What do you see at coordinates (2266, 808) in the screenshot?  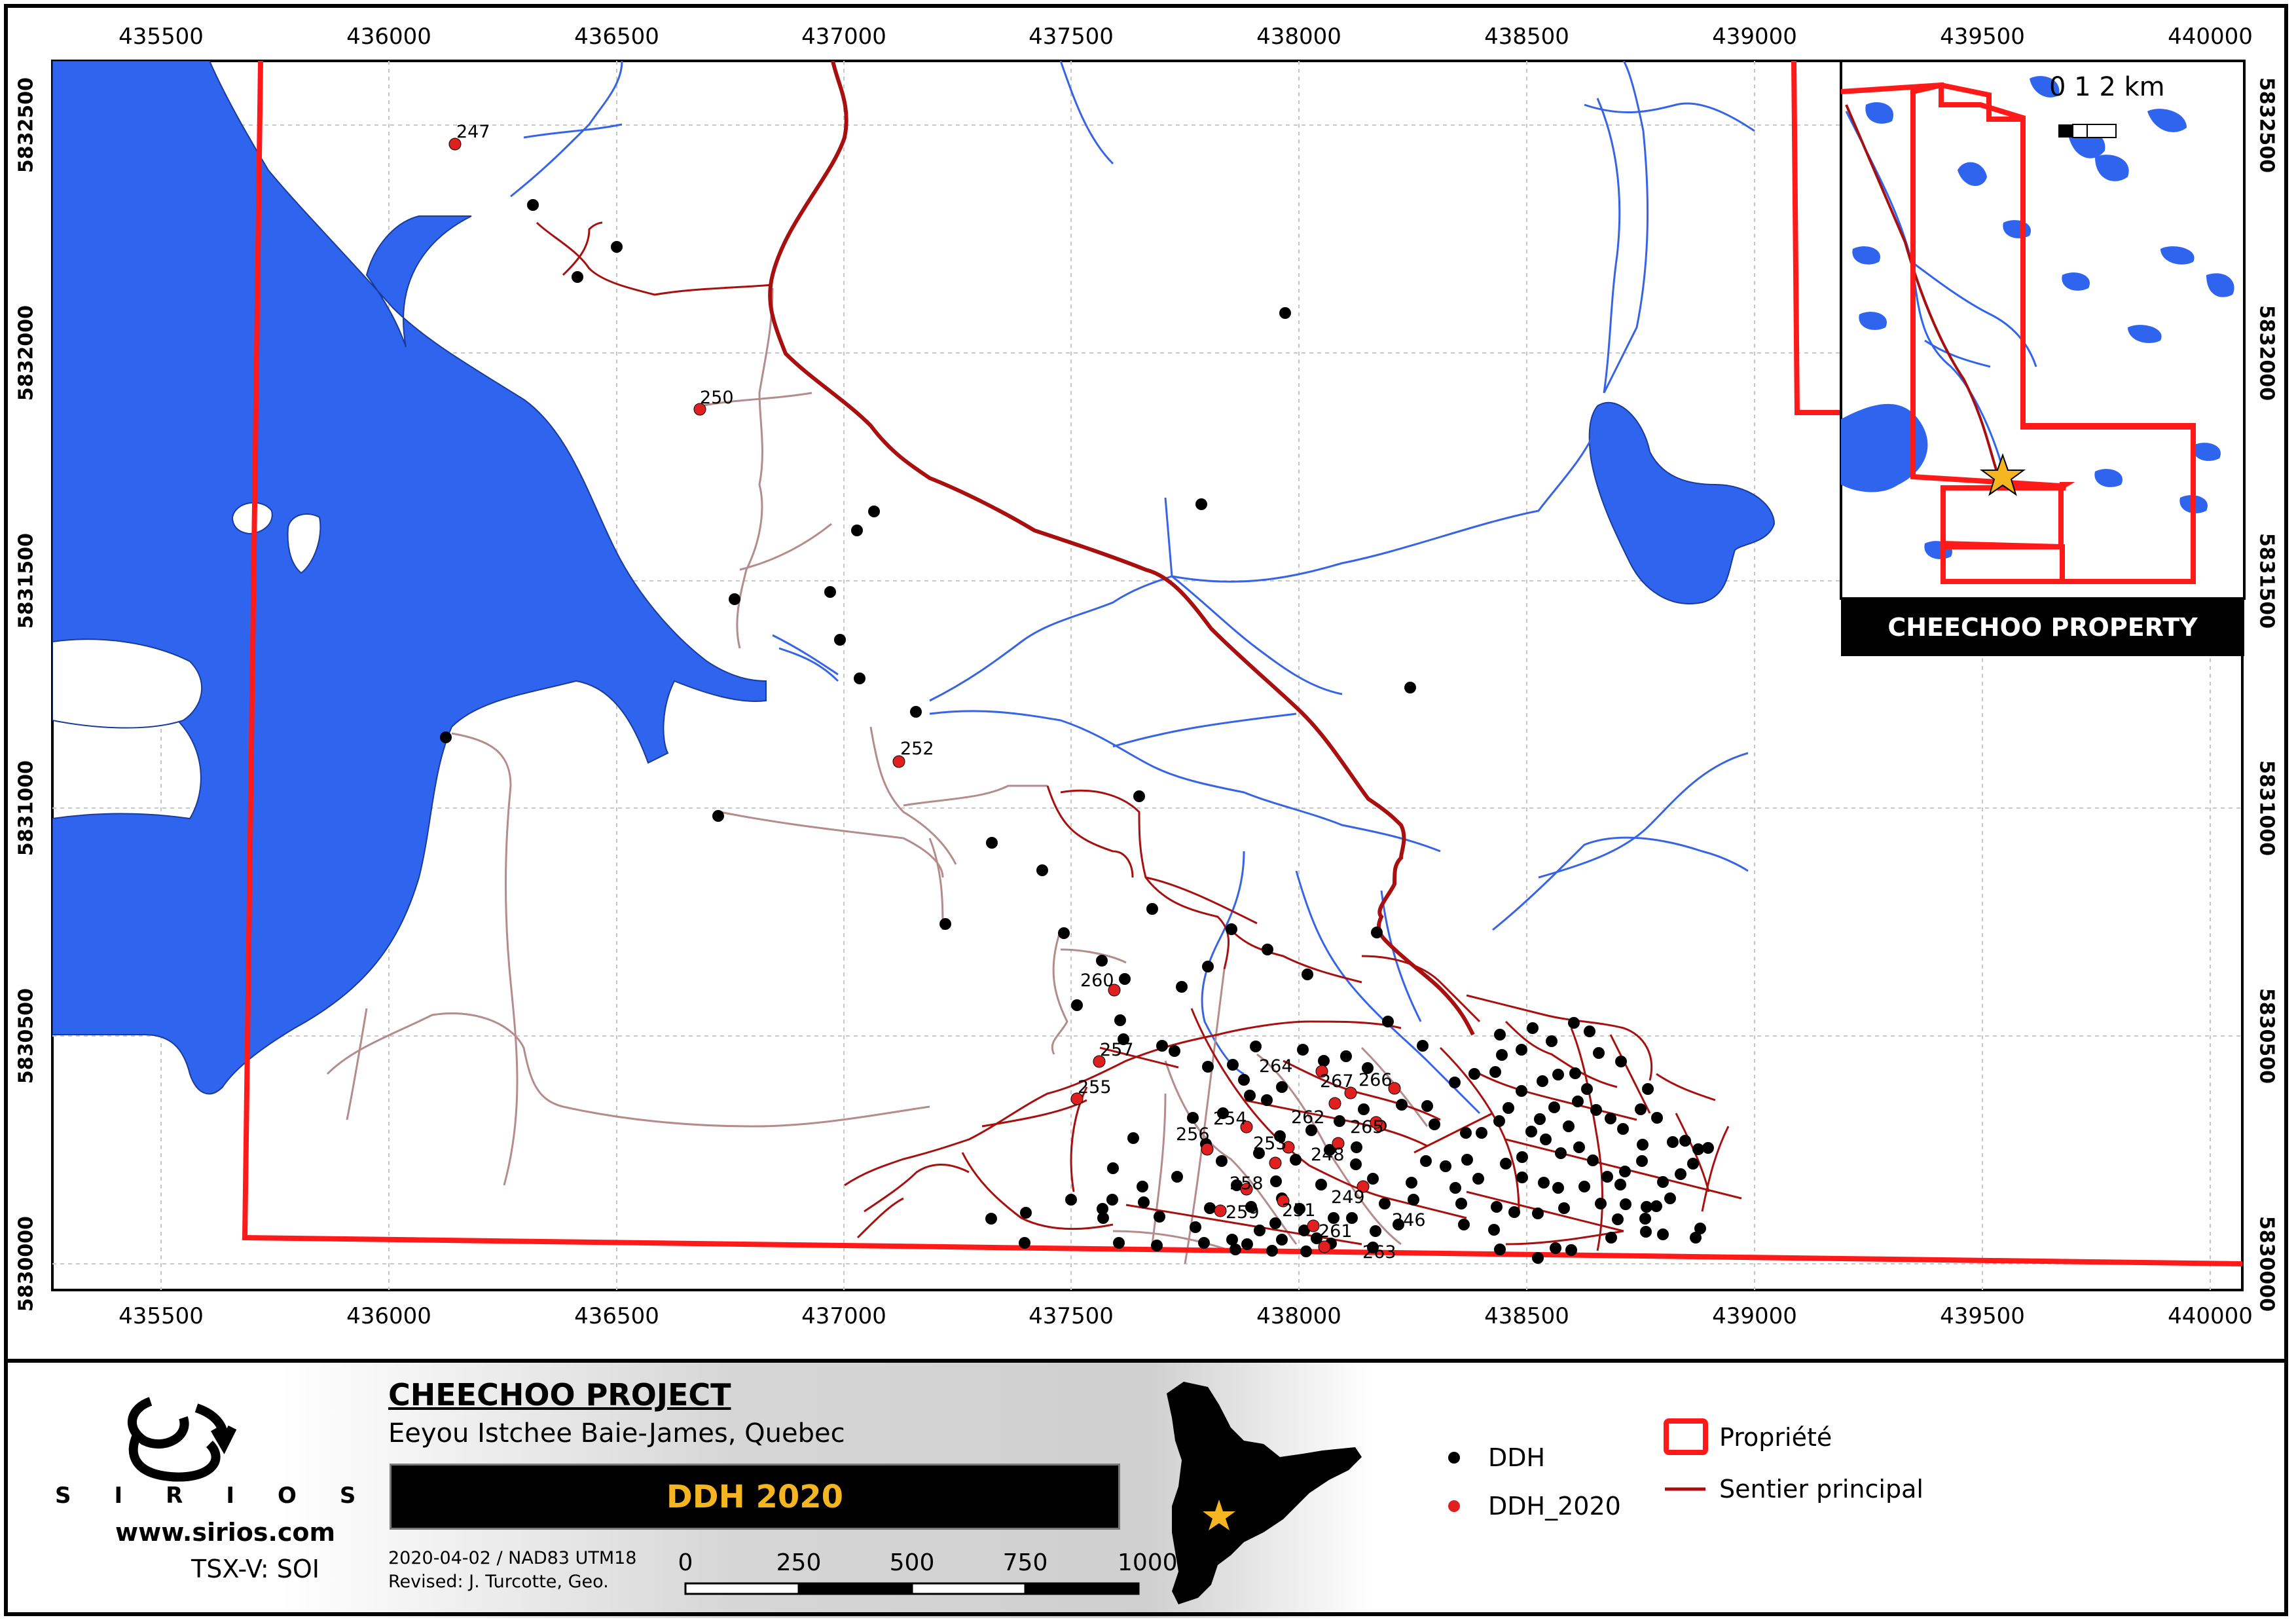 I see `y-tick-right: 5831000` at bounding box center [2266, 808].